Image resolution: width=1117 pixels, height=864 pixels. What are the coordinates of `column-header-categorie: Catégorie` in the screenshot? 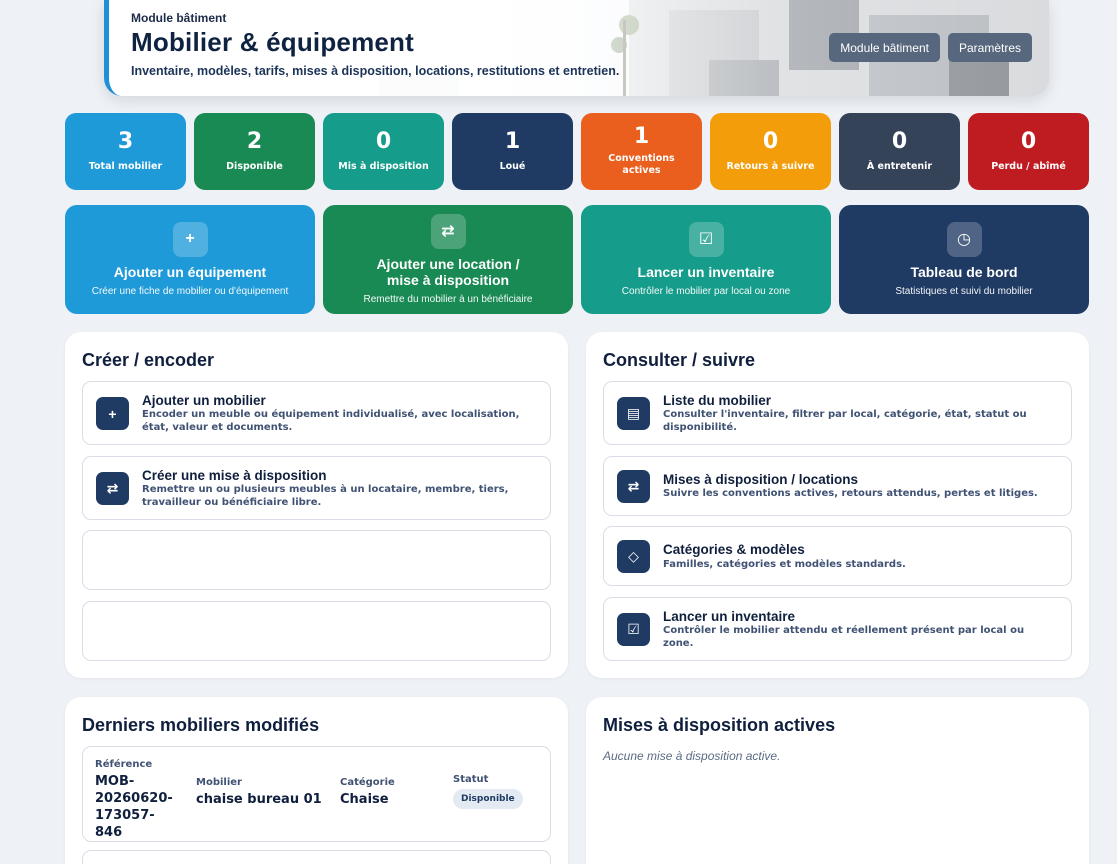 It's located at (367, 782).